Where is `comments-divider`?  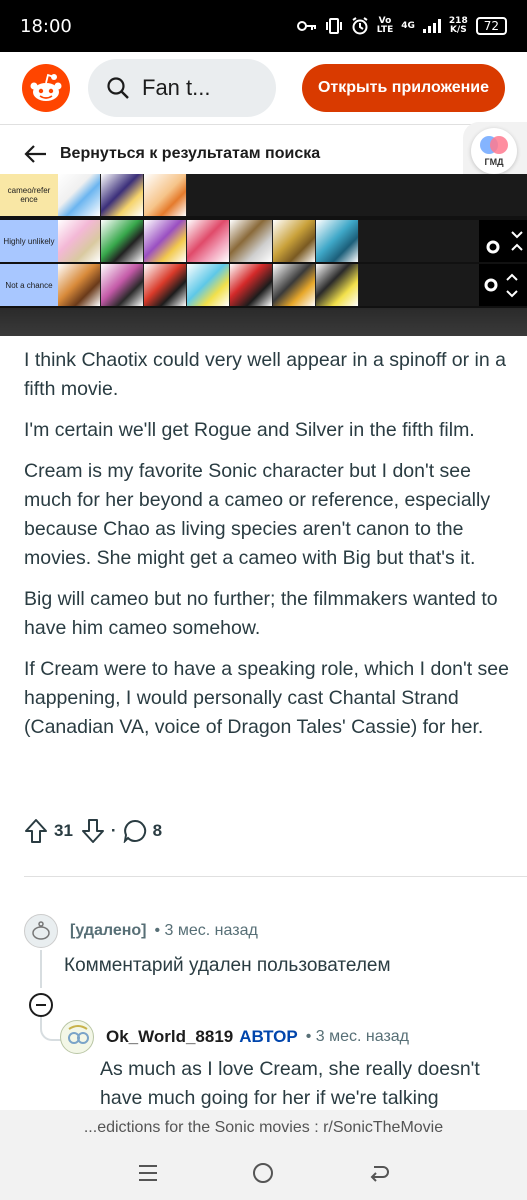
comments-divider is located at coordinates (275, 876).